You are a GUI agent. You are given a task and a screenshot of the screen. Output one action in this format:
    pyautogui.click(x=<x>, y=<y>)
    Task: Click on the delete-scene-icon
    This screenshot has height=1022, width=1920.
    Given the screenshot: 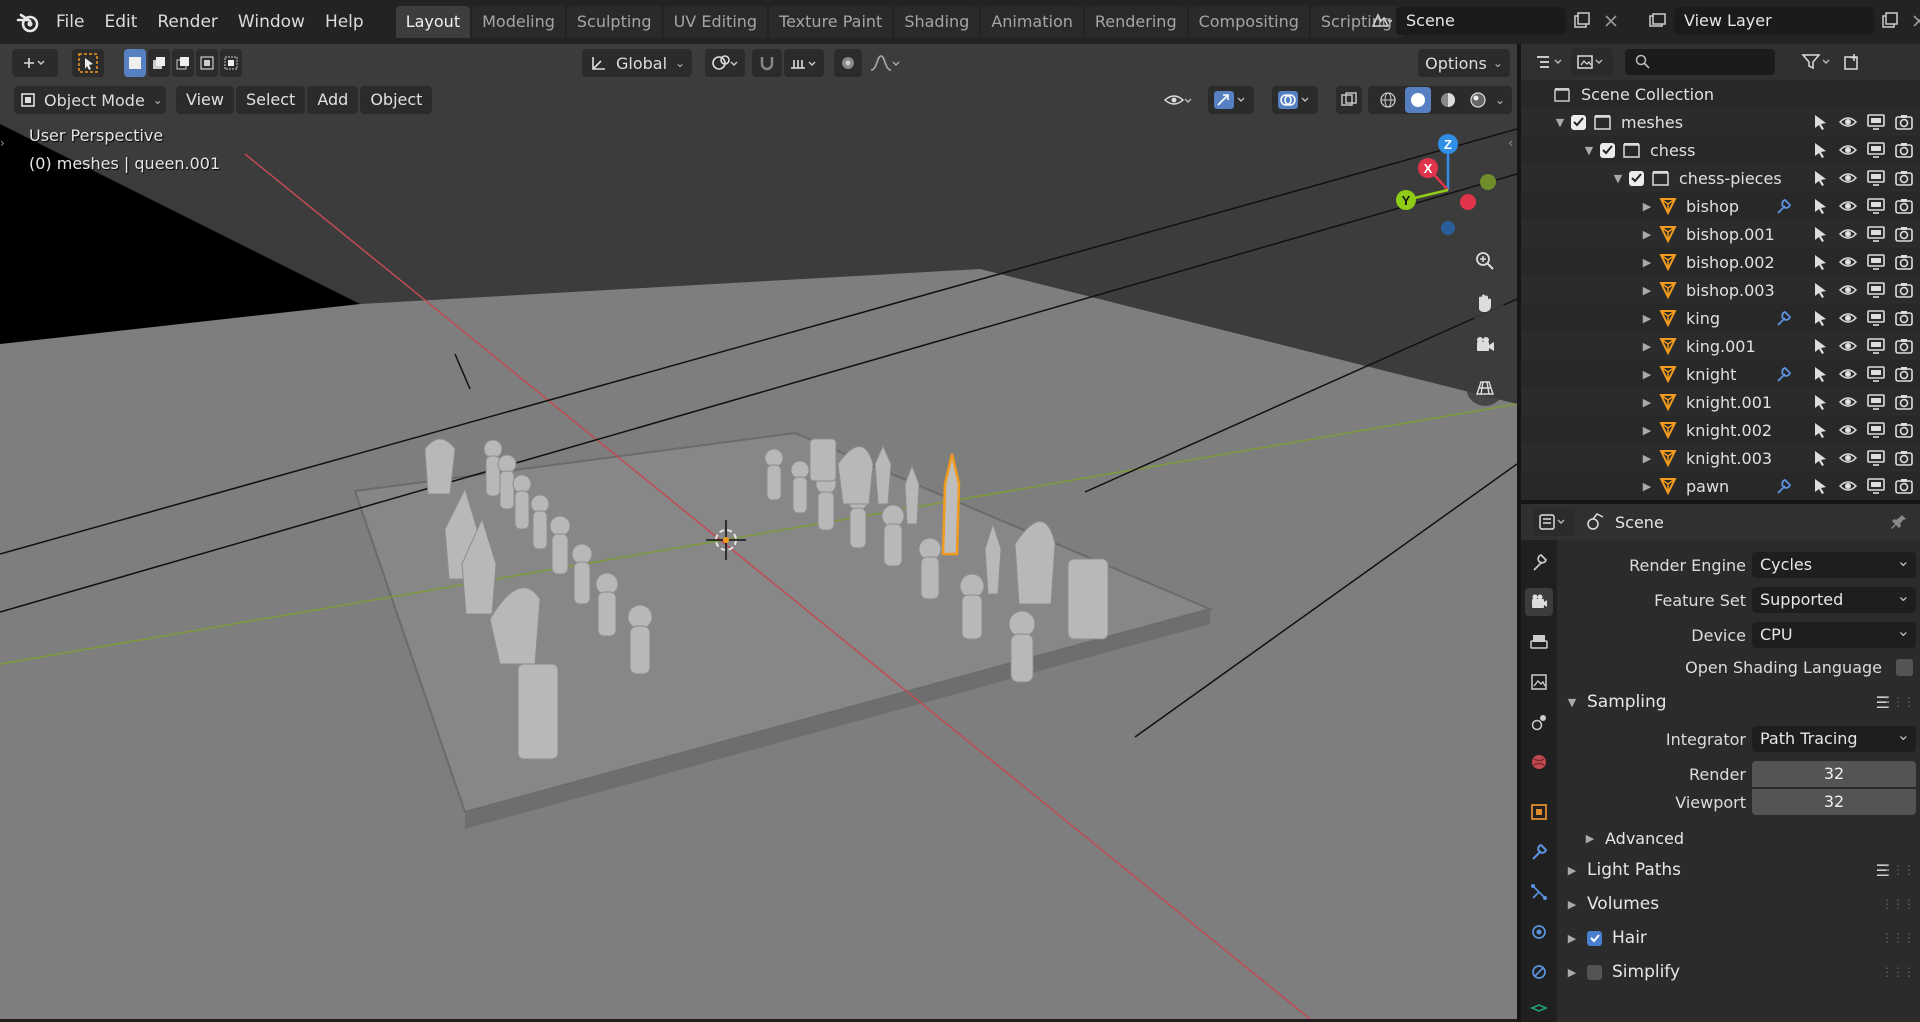 What is the action you would take?
    pyautogui.click(x=1611, y=21)
    